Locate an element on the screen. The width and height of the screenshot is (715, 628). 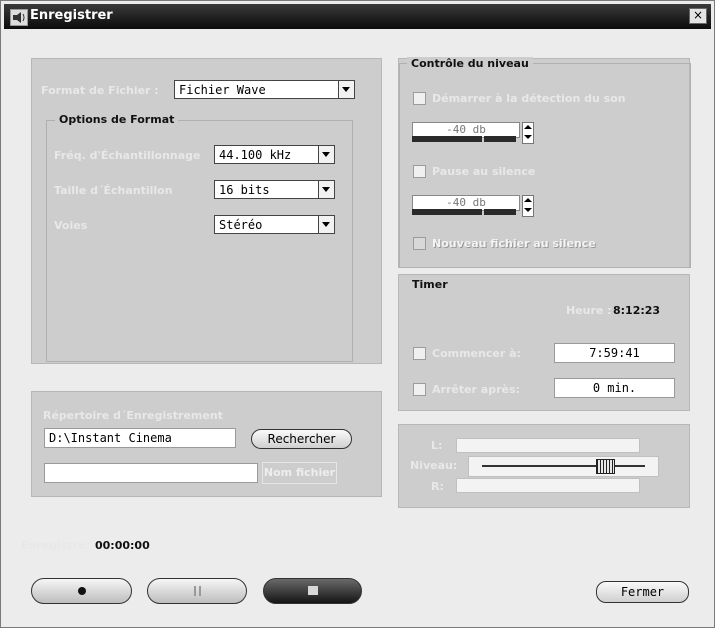
stop-after-field: 0 min. is located at coordinates (614, 388).